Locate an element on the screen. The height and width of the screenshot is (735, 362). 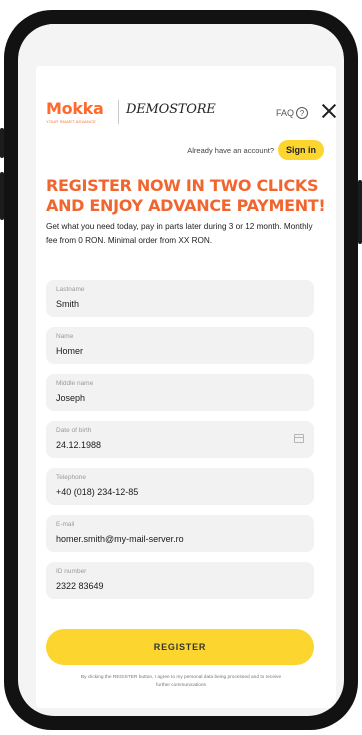
question-icon: ? is located at coordinates (302, 113).